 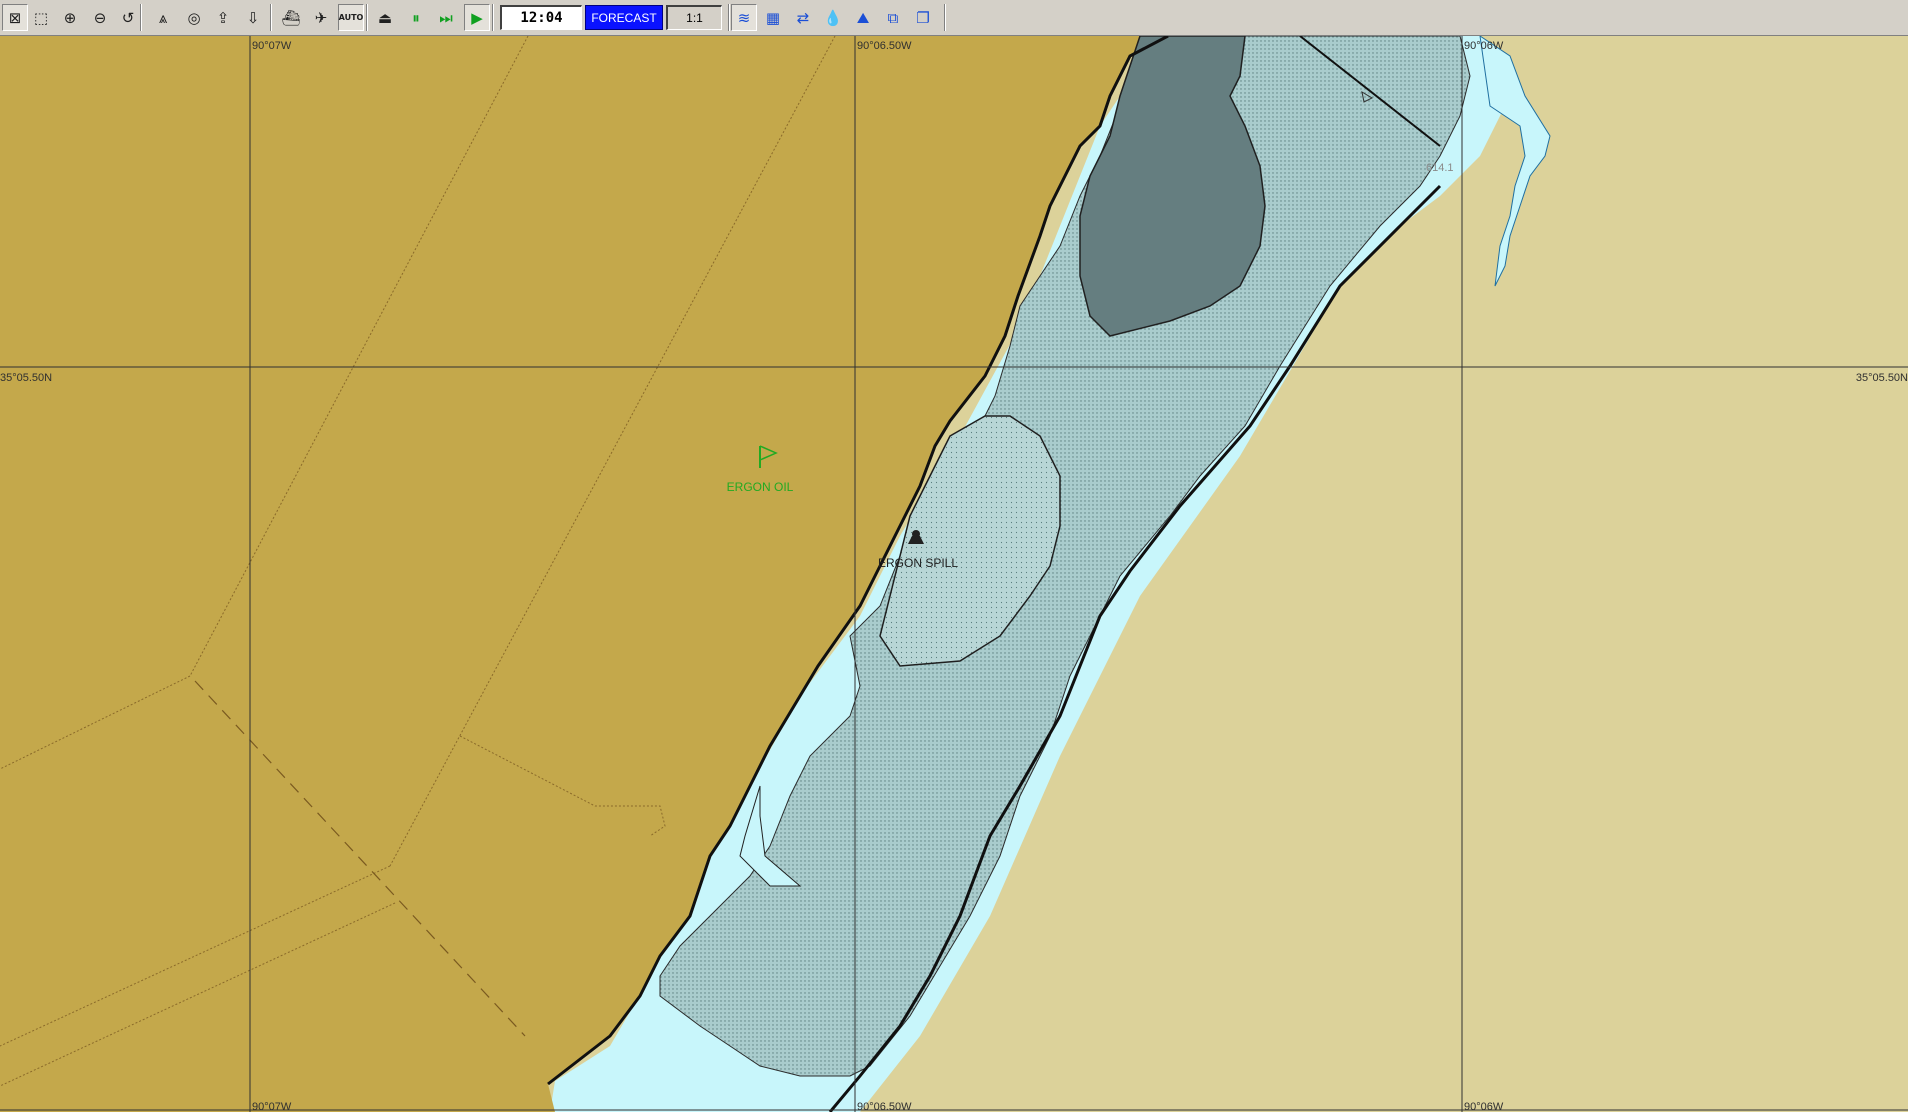 What do you see at coordinates (223, 17) in the screenshot?
I see `export-icon: ⇪` at bounding box center [223, 17].